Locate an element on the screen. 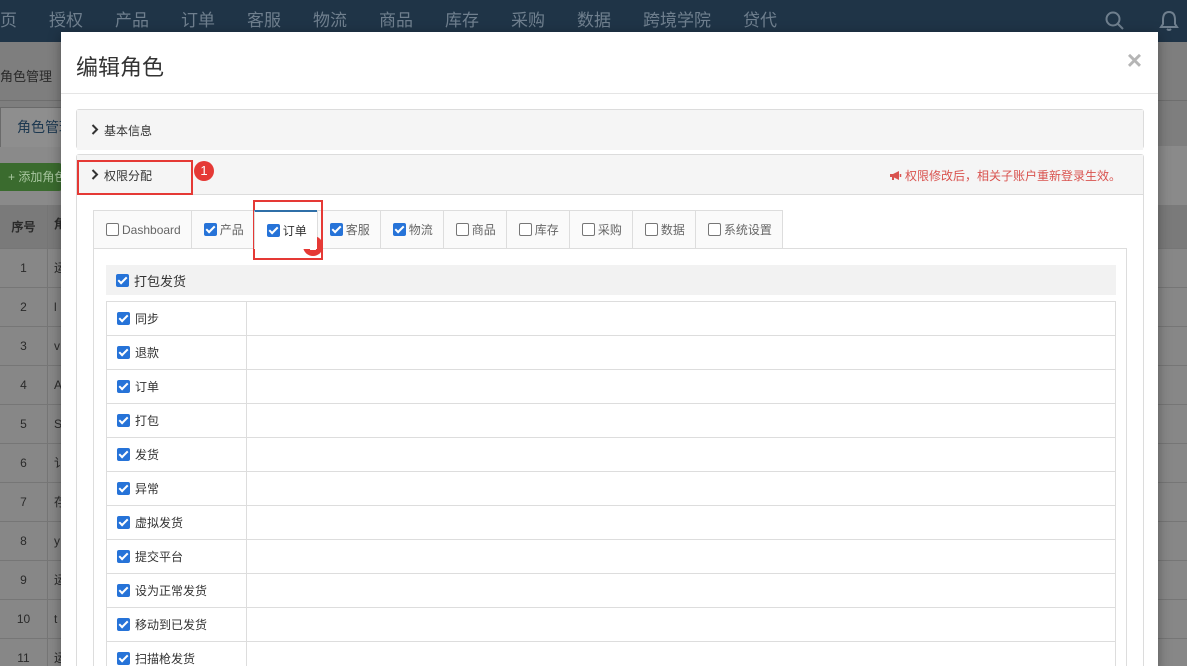 The image size is (1187, 666). permission-row: 订单 is located at coordinates (611, 387).